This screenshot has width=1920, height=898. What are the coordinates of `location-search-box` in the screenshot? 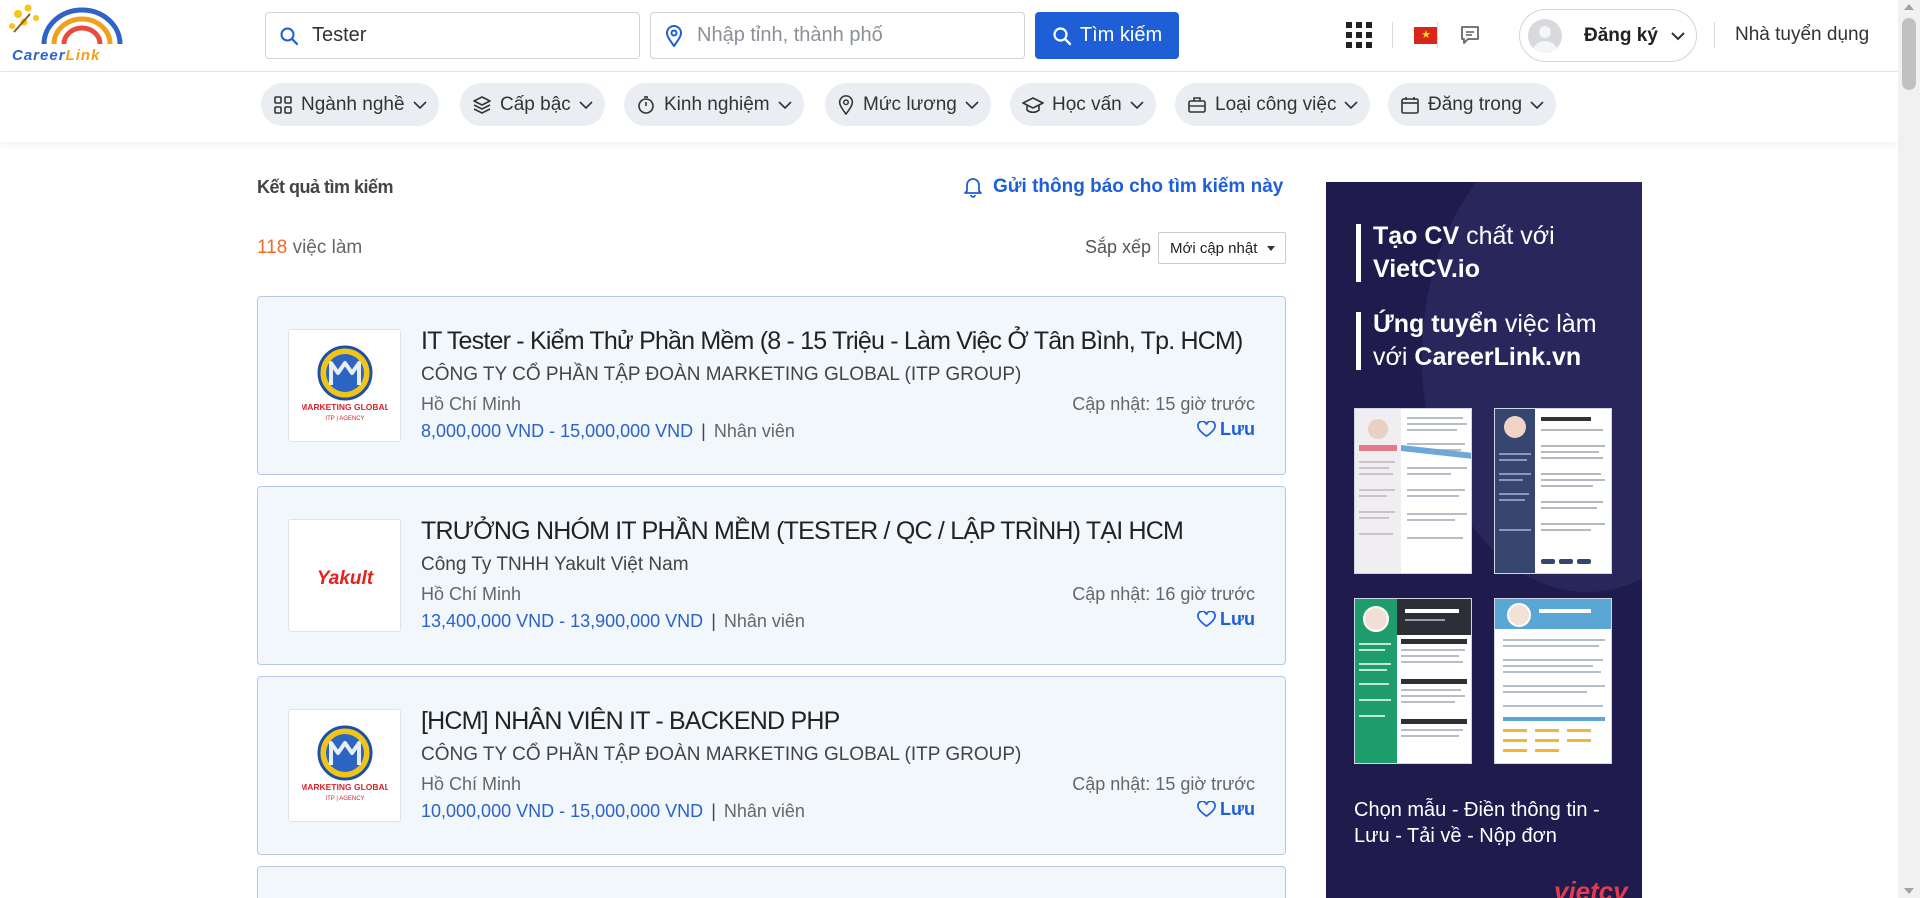 It's located at (837, 35).